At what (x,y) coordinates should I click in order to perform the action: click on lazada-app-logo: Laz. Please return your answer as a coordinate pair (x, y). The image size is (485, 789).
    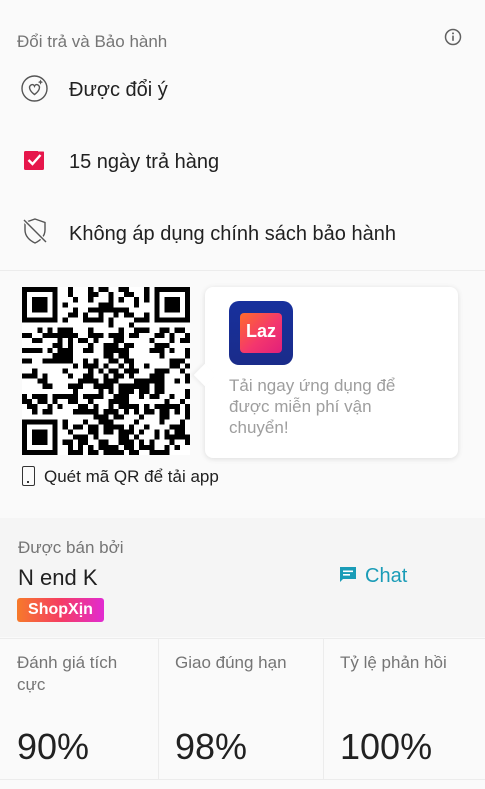
    Looking at the image, I should click on (261, 333).